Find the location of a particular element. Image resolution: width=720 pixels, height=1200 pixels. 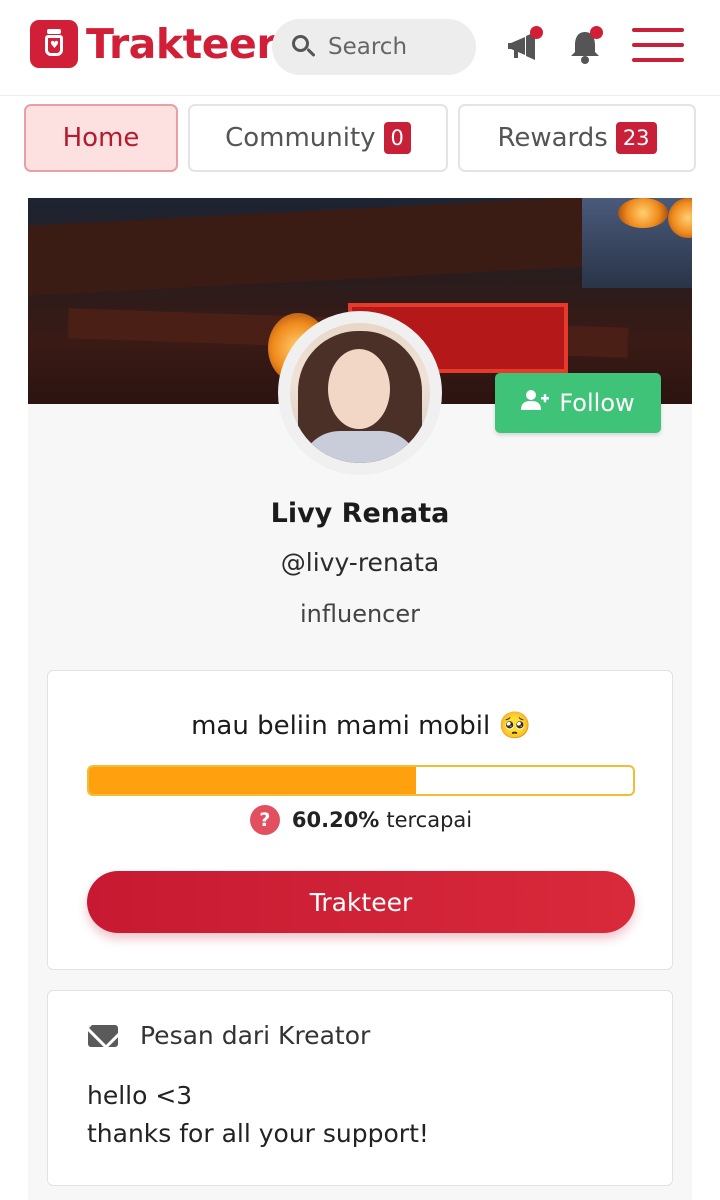

tab-rewards: Rewards 23 is located at coordinates (577, 138).